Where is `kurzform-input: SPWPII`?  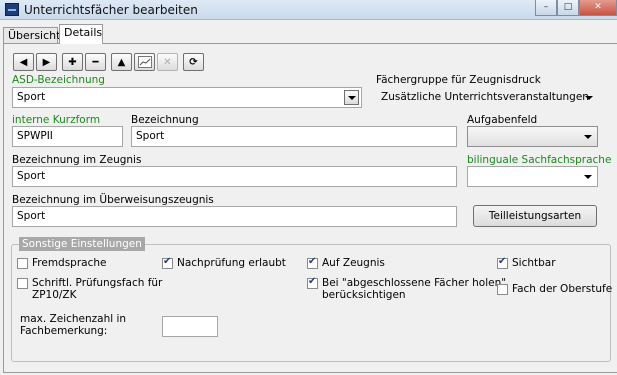 kurzform-input: SPWPII is located at coordinates (67, 136).